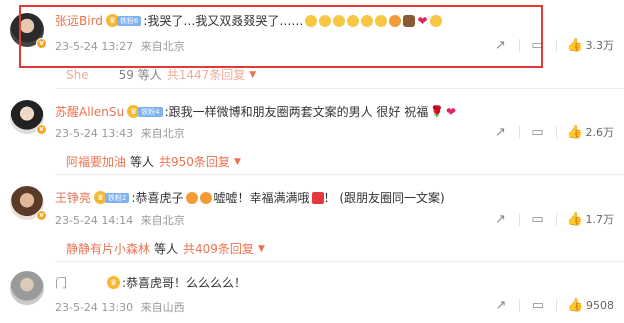 The height and width of the screenshot is (323, 624). Describe the element at coordinates (384, 198) in the screenshot. I see `comment-text-part: ！ (跟朋友圈同一文案)` at that location.